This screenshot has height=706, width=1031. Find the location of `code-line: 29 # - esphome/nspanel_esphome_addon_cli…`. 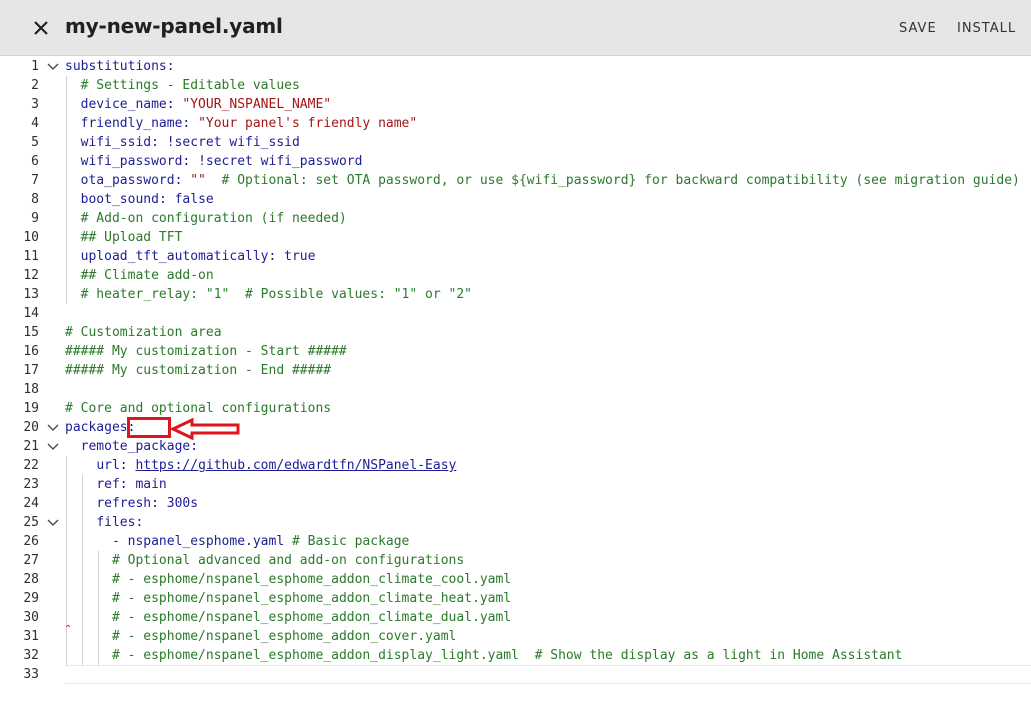

code-line: 29 # - esphome/nspanel_esphome_addon_cli… is located at coordinates (515, 598).